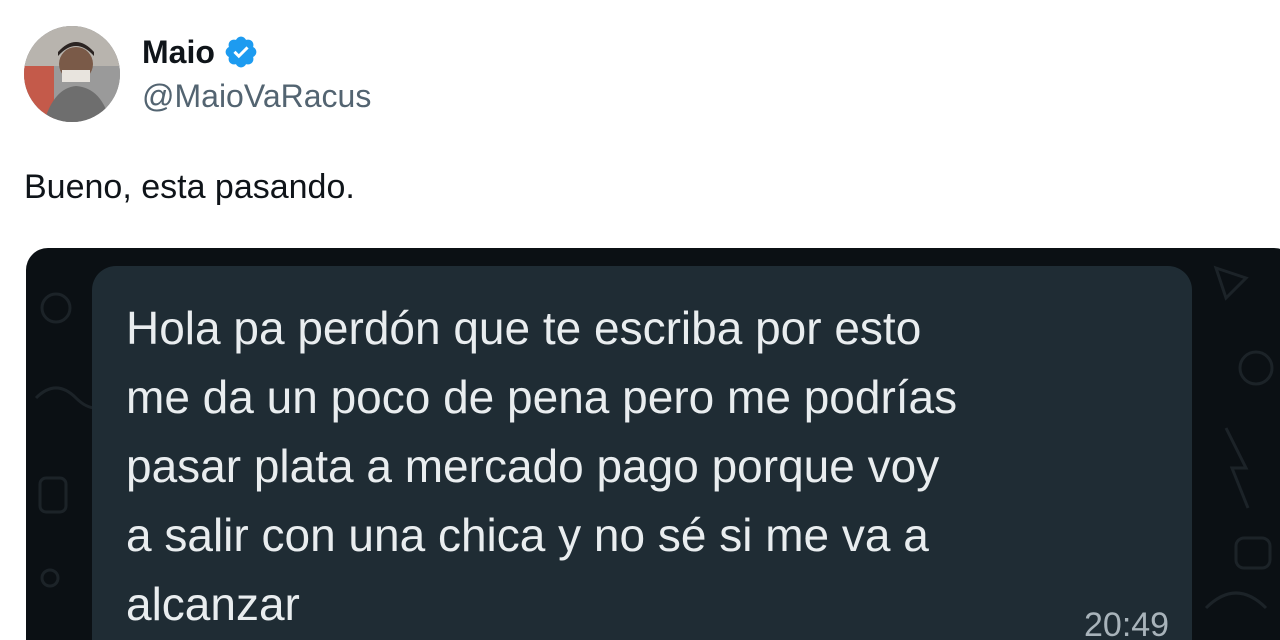  Describe the element at coordinates (256, 96) in the screenshot. I see `handle: @MaioVaRacus` at that location.